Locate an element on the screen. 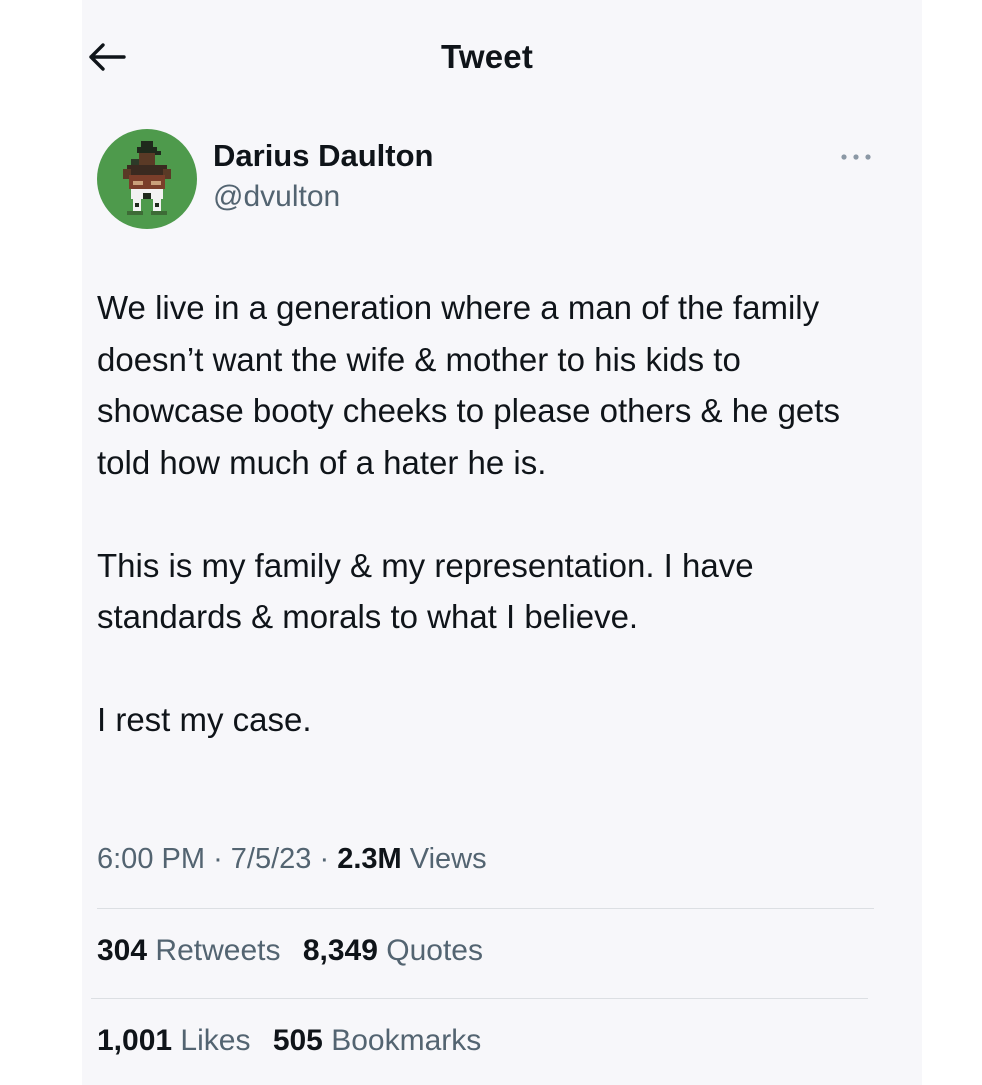  quotes-stat: 8,349 Quotes is located at coordinates (393, 950).